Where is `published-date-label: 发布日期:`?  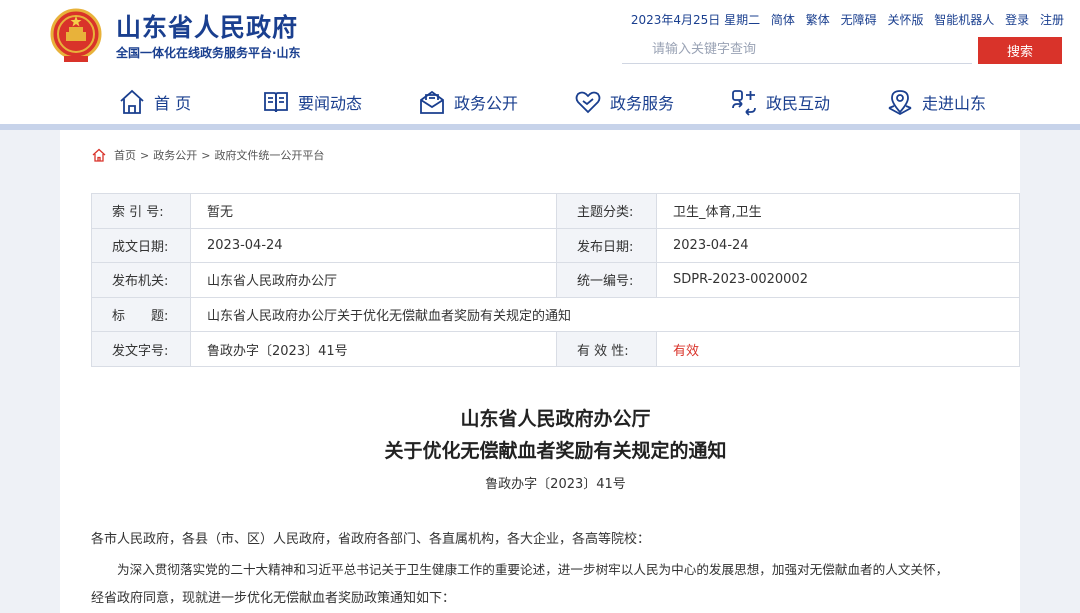 published-date-label: 发布日期: is located at coordinates (606, 245).